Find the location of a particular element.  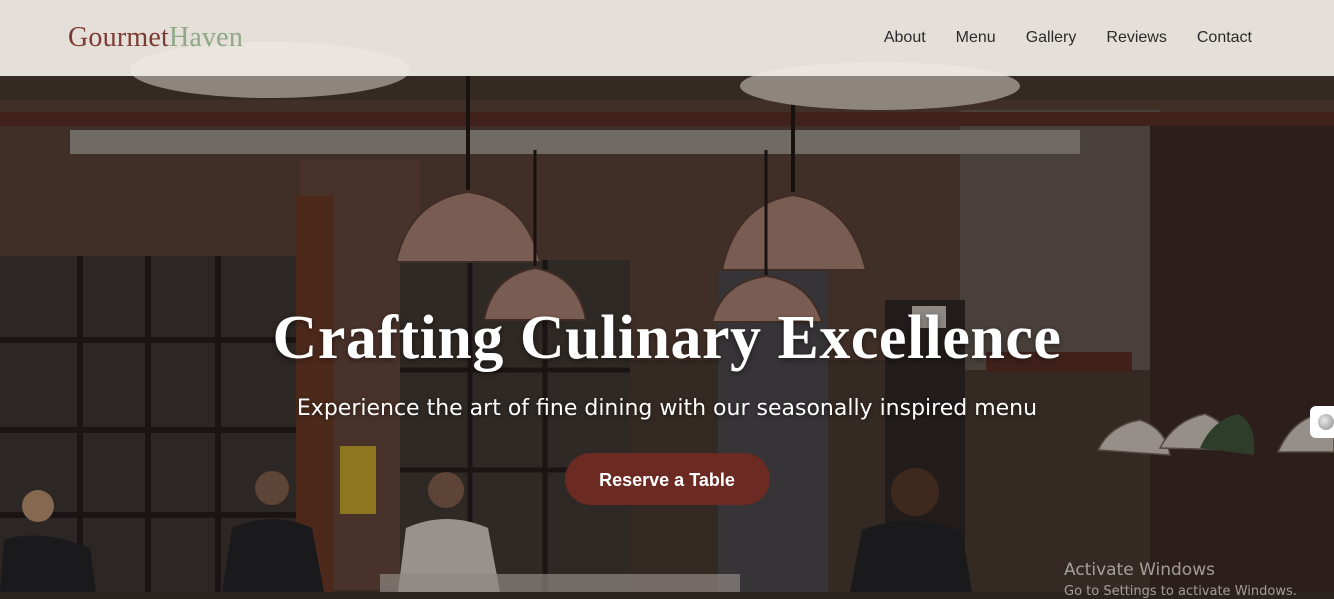

floating-widget-button is located at coordinates (1322, 422).